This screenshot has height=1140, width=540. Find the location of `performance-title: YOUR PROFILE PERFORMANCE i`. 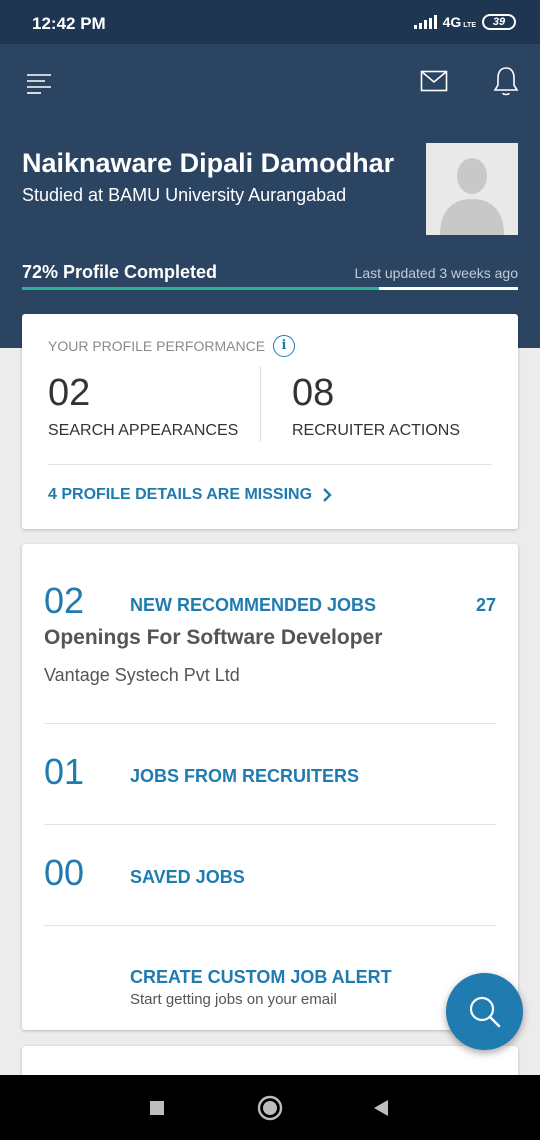

performance-title: YOUR PROFILE PERFORMANCE i is located at coordinates (172, 346).